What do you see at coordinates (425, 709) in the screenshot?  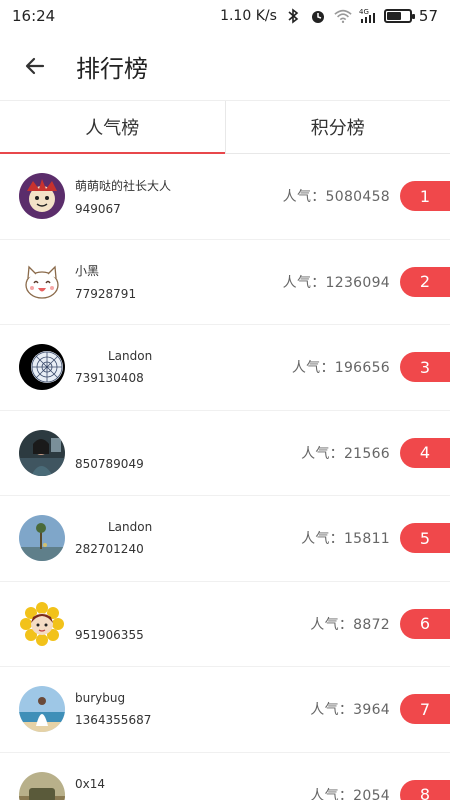 I see `rank-badge: 7` at bounding box center [425, 709].